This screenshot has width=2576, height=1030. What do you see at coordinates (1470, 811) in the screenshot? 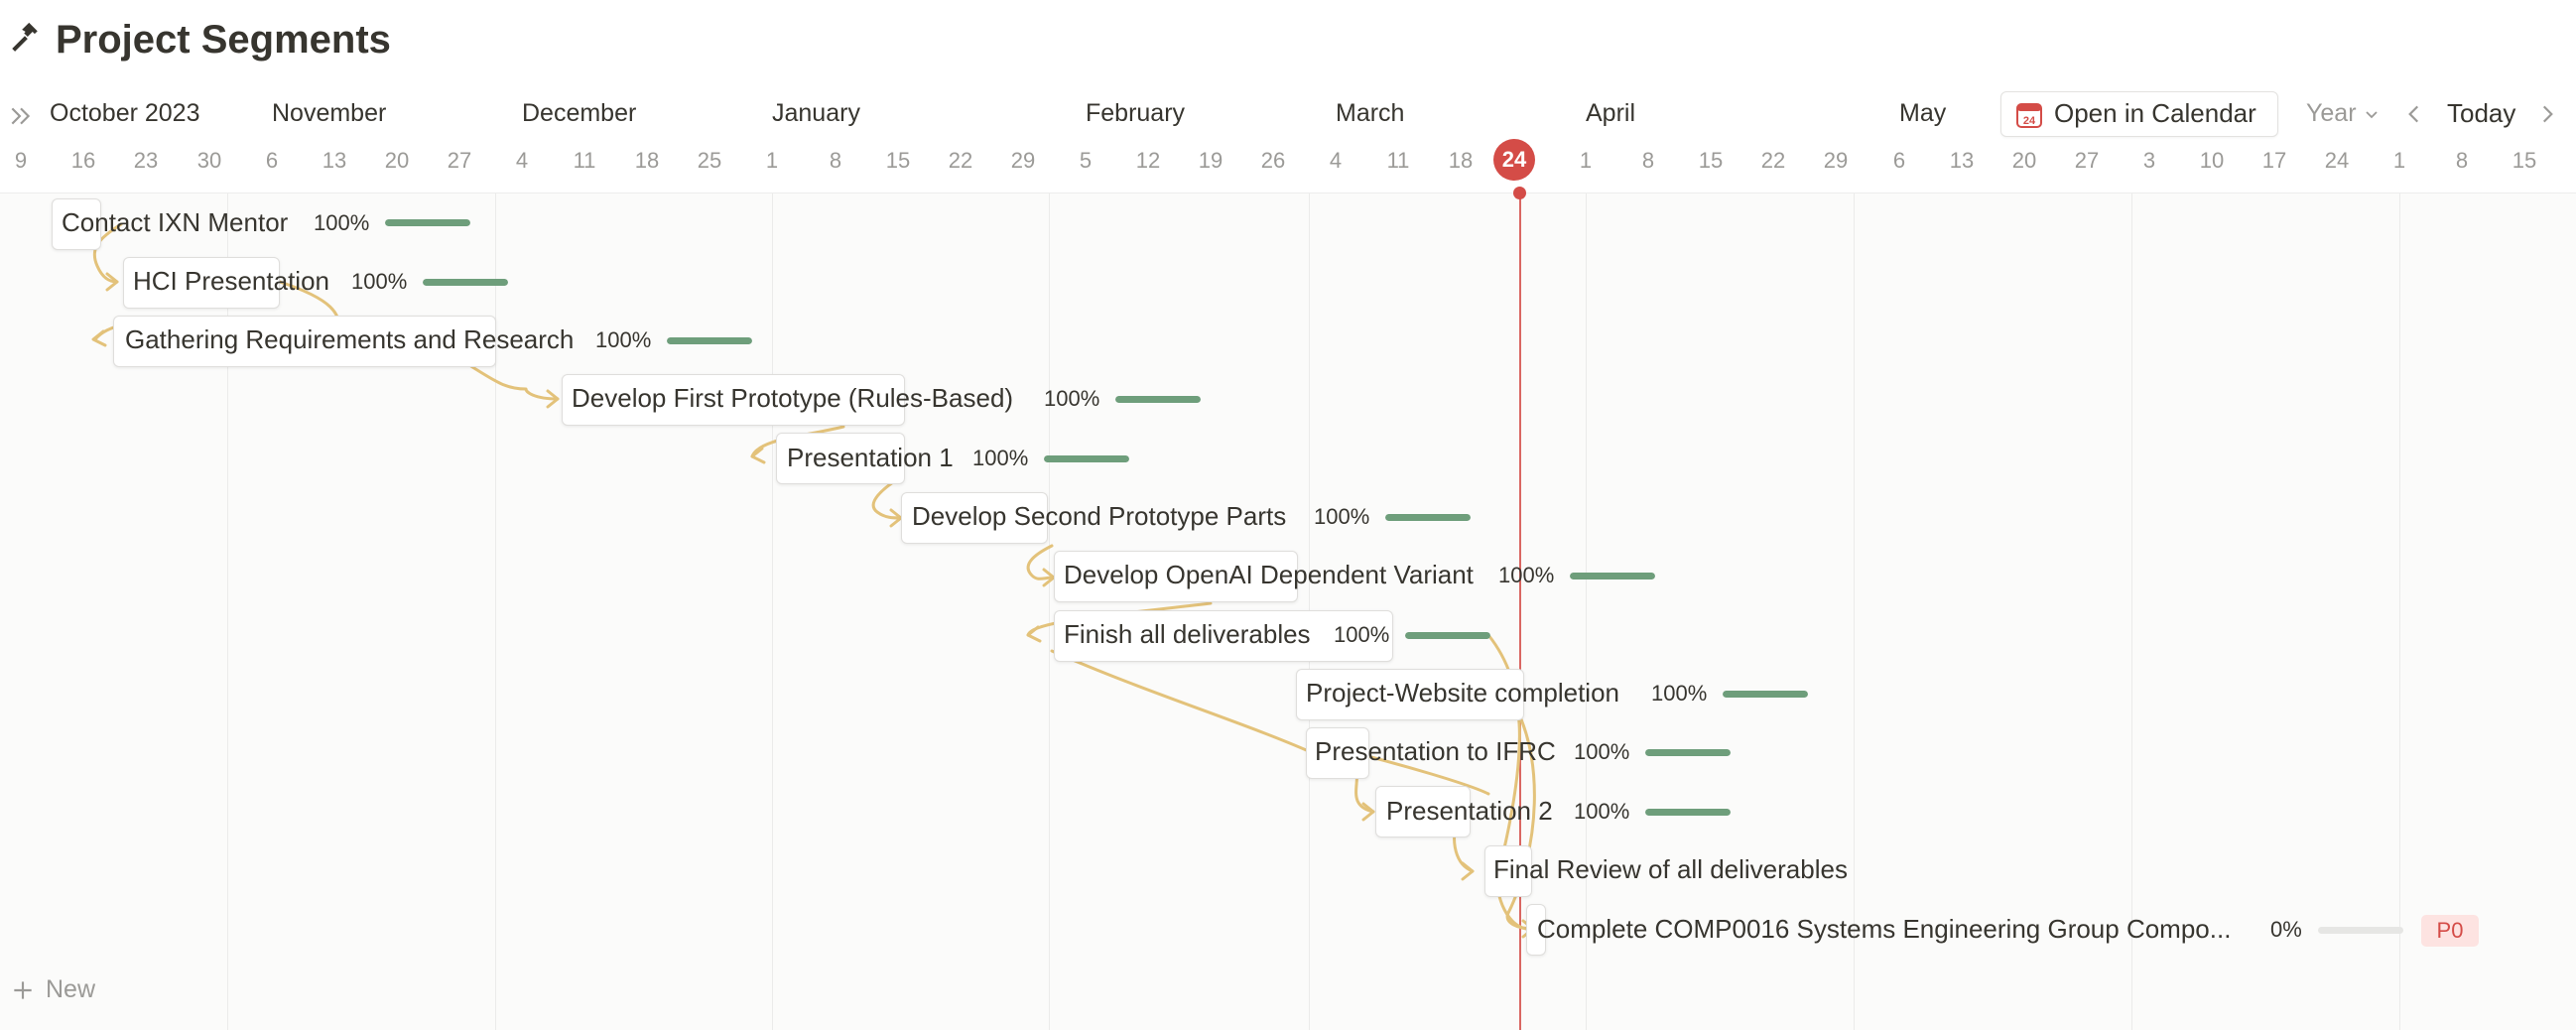
I see `task-name: Presentation 2` at bounding box center [1470, 811].